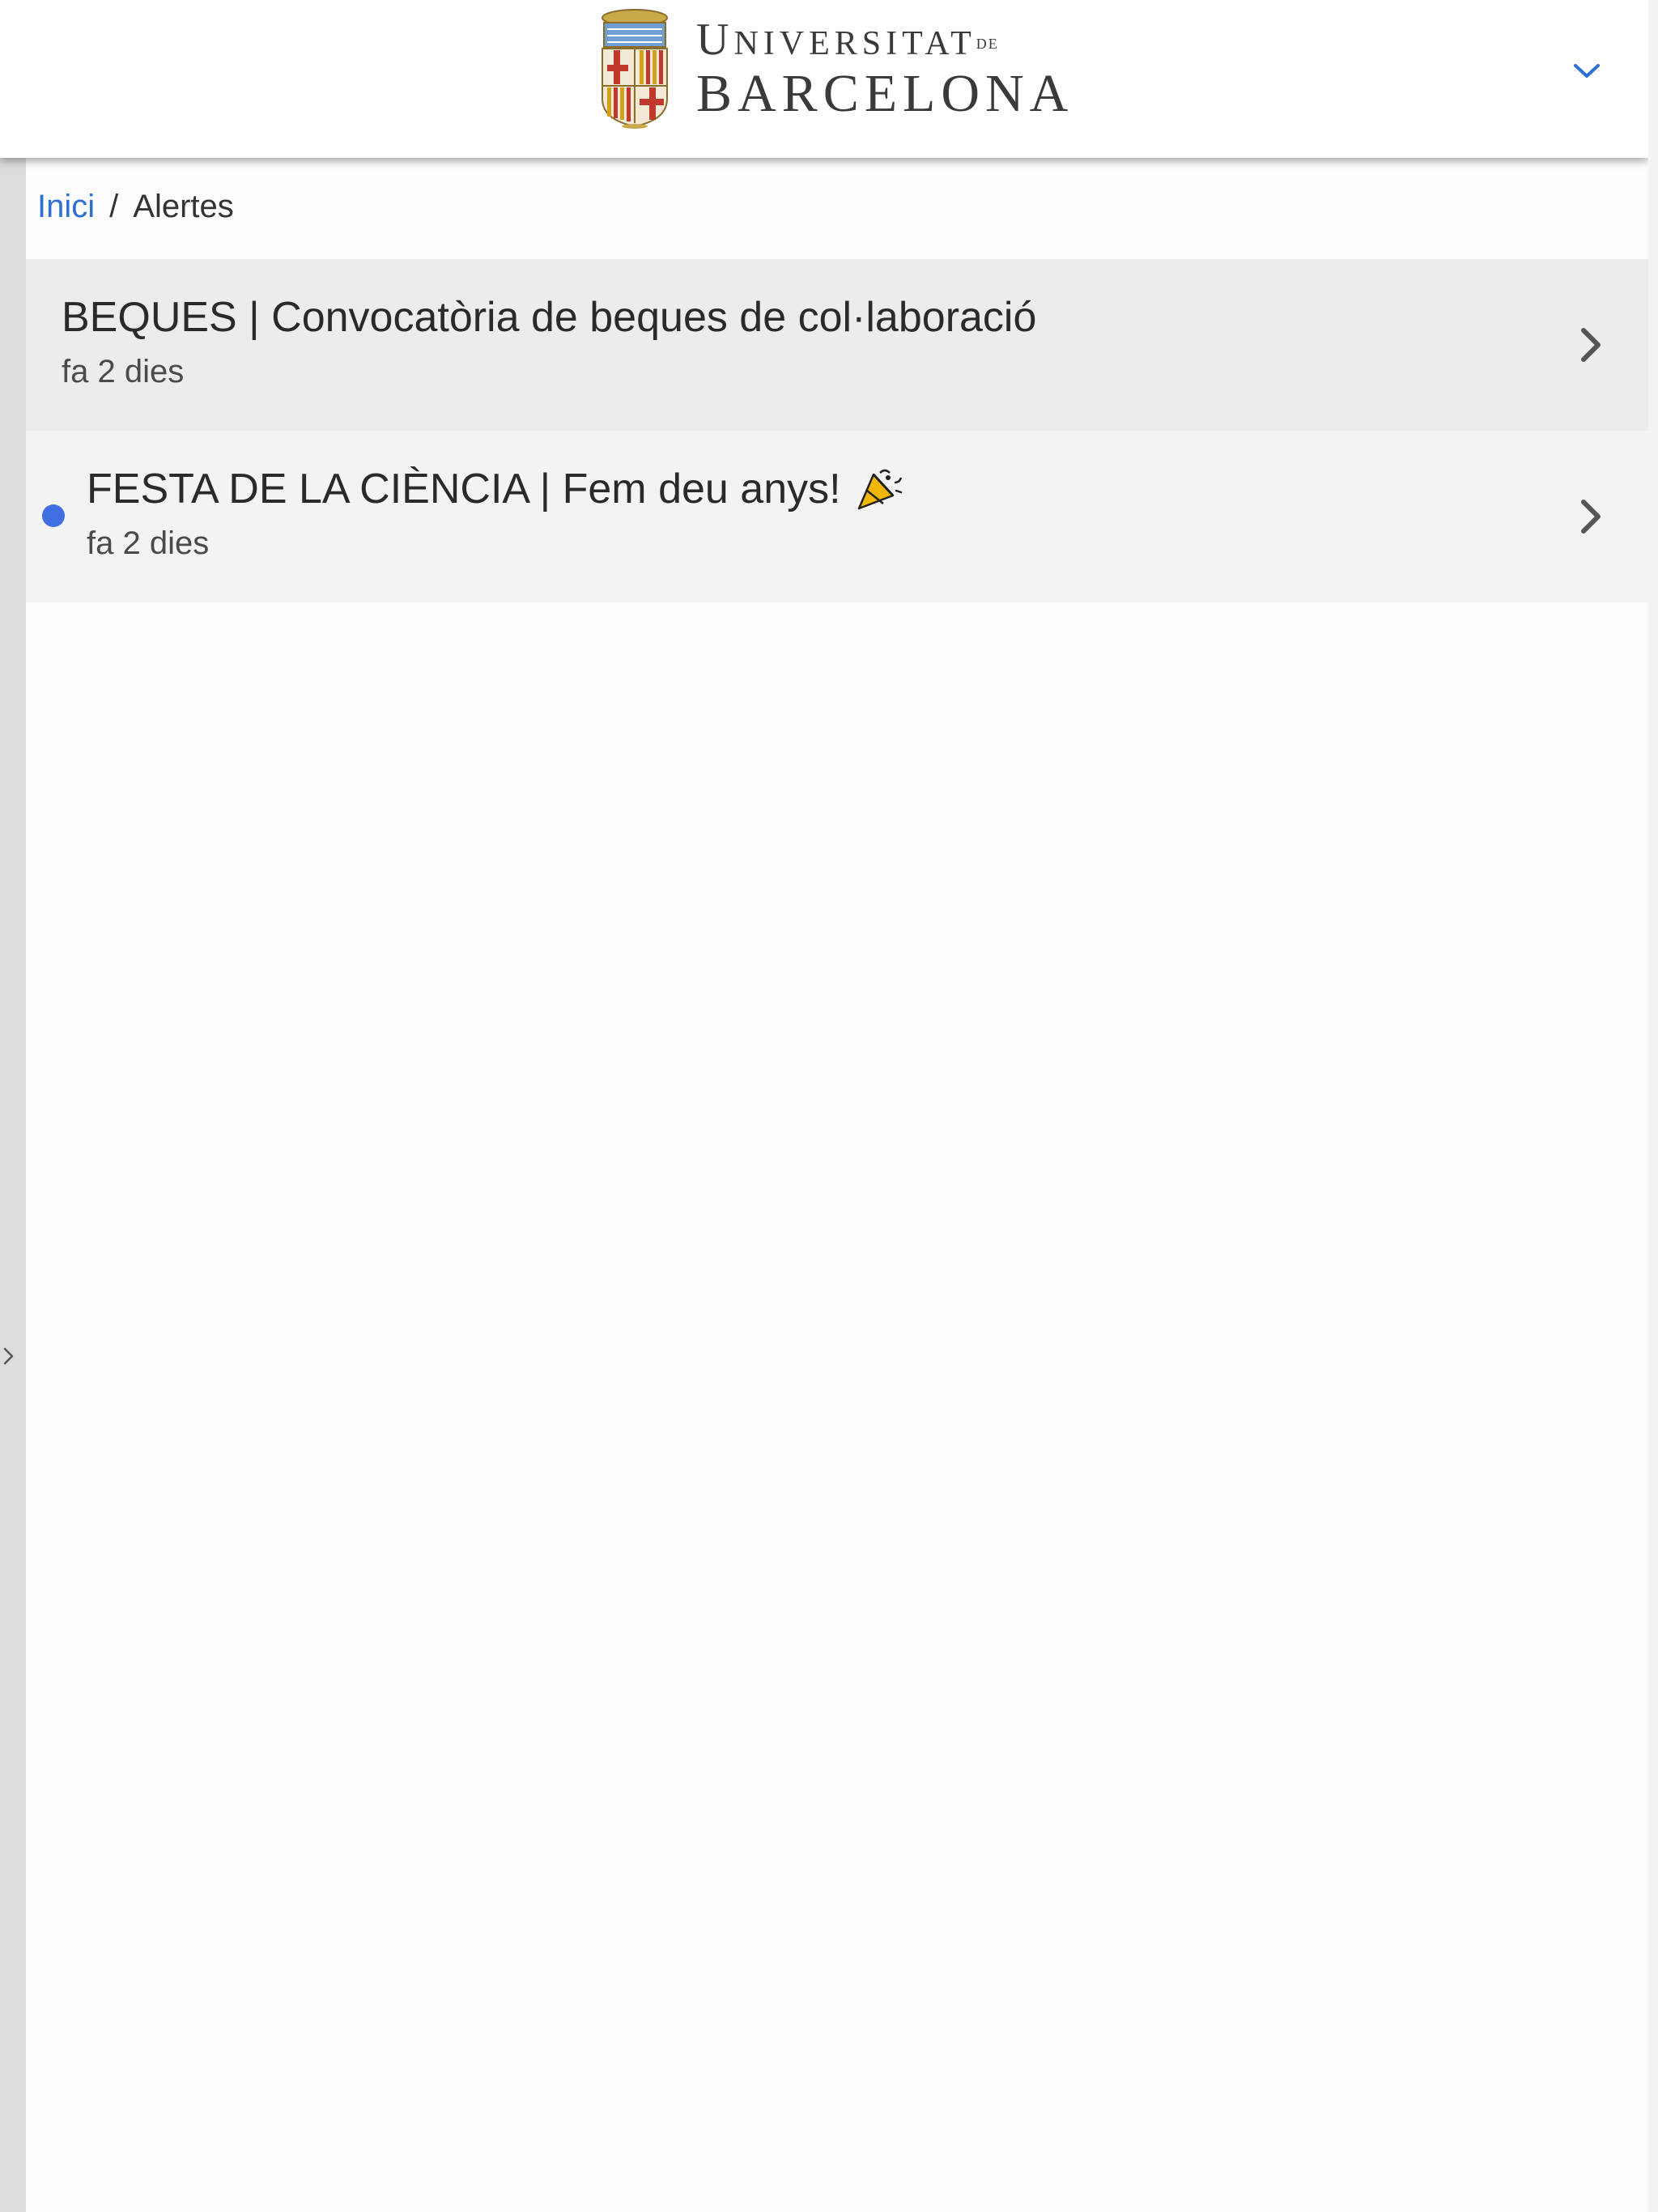 This screenshot has width=1658, height=2212. I want to click on chevron-down-icon, so click(1587, 71).